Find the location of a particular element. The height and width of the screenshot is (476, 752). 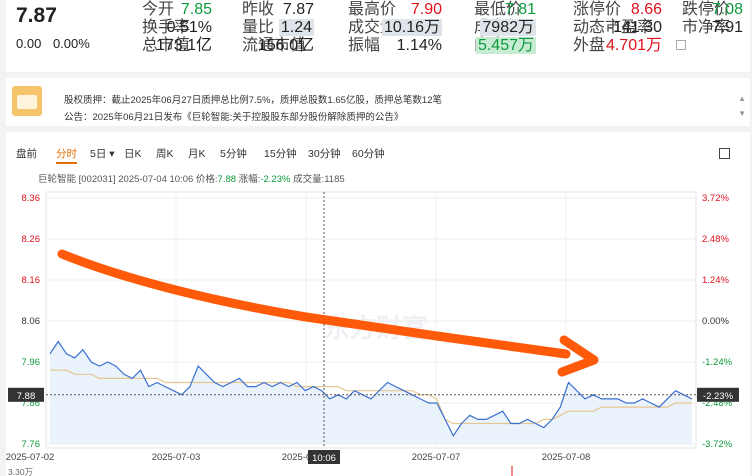

pct-tick-label: 1.24% is located at coordinates (715, 280).